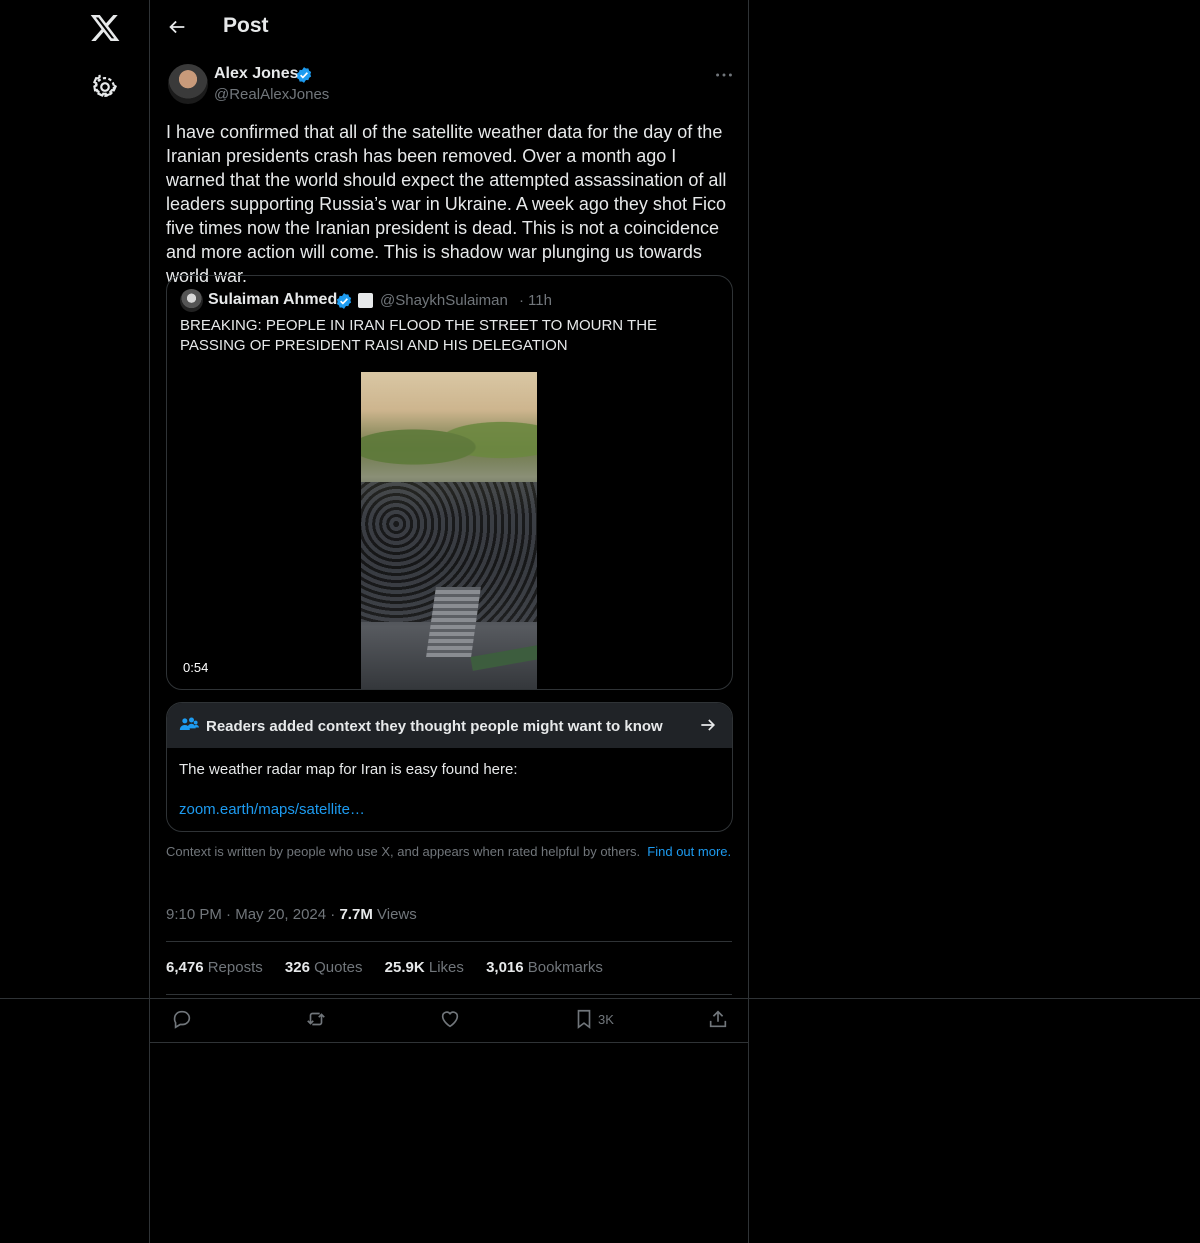  I want to click on post-meta: 9:10 PM · May 20, 2024 · 7.7M Views, so click(291, 914).